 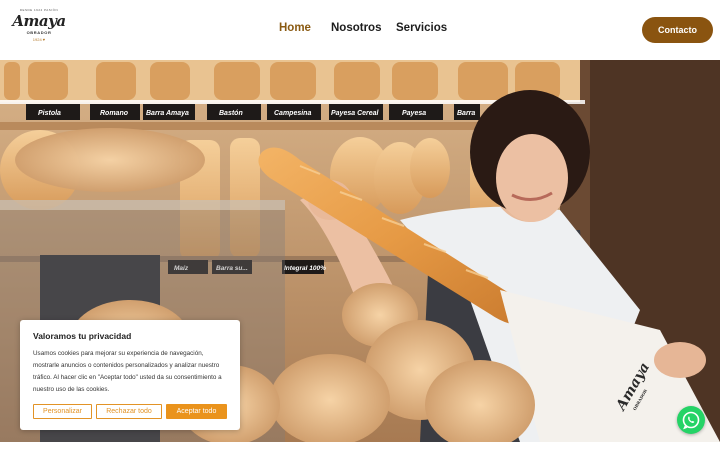 I want to click on shelf-label: Bastón, so click(x=231, y=113).